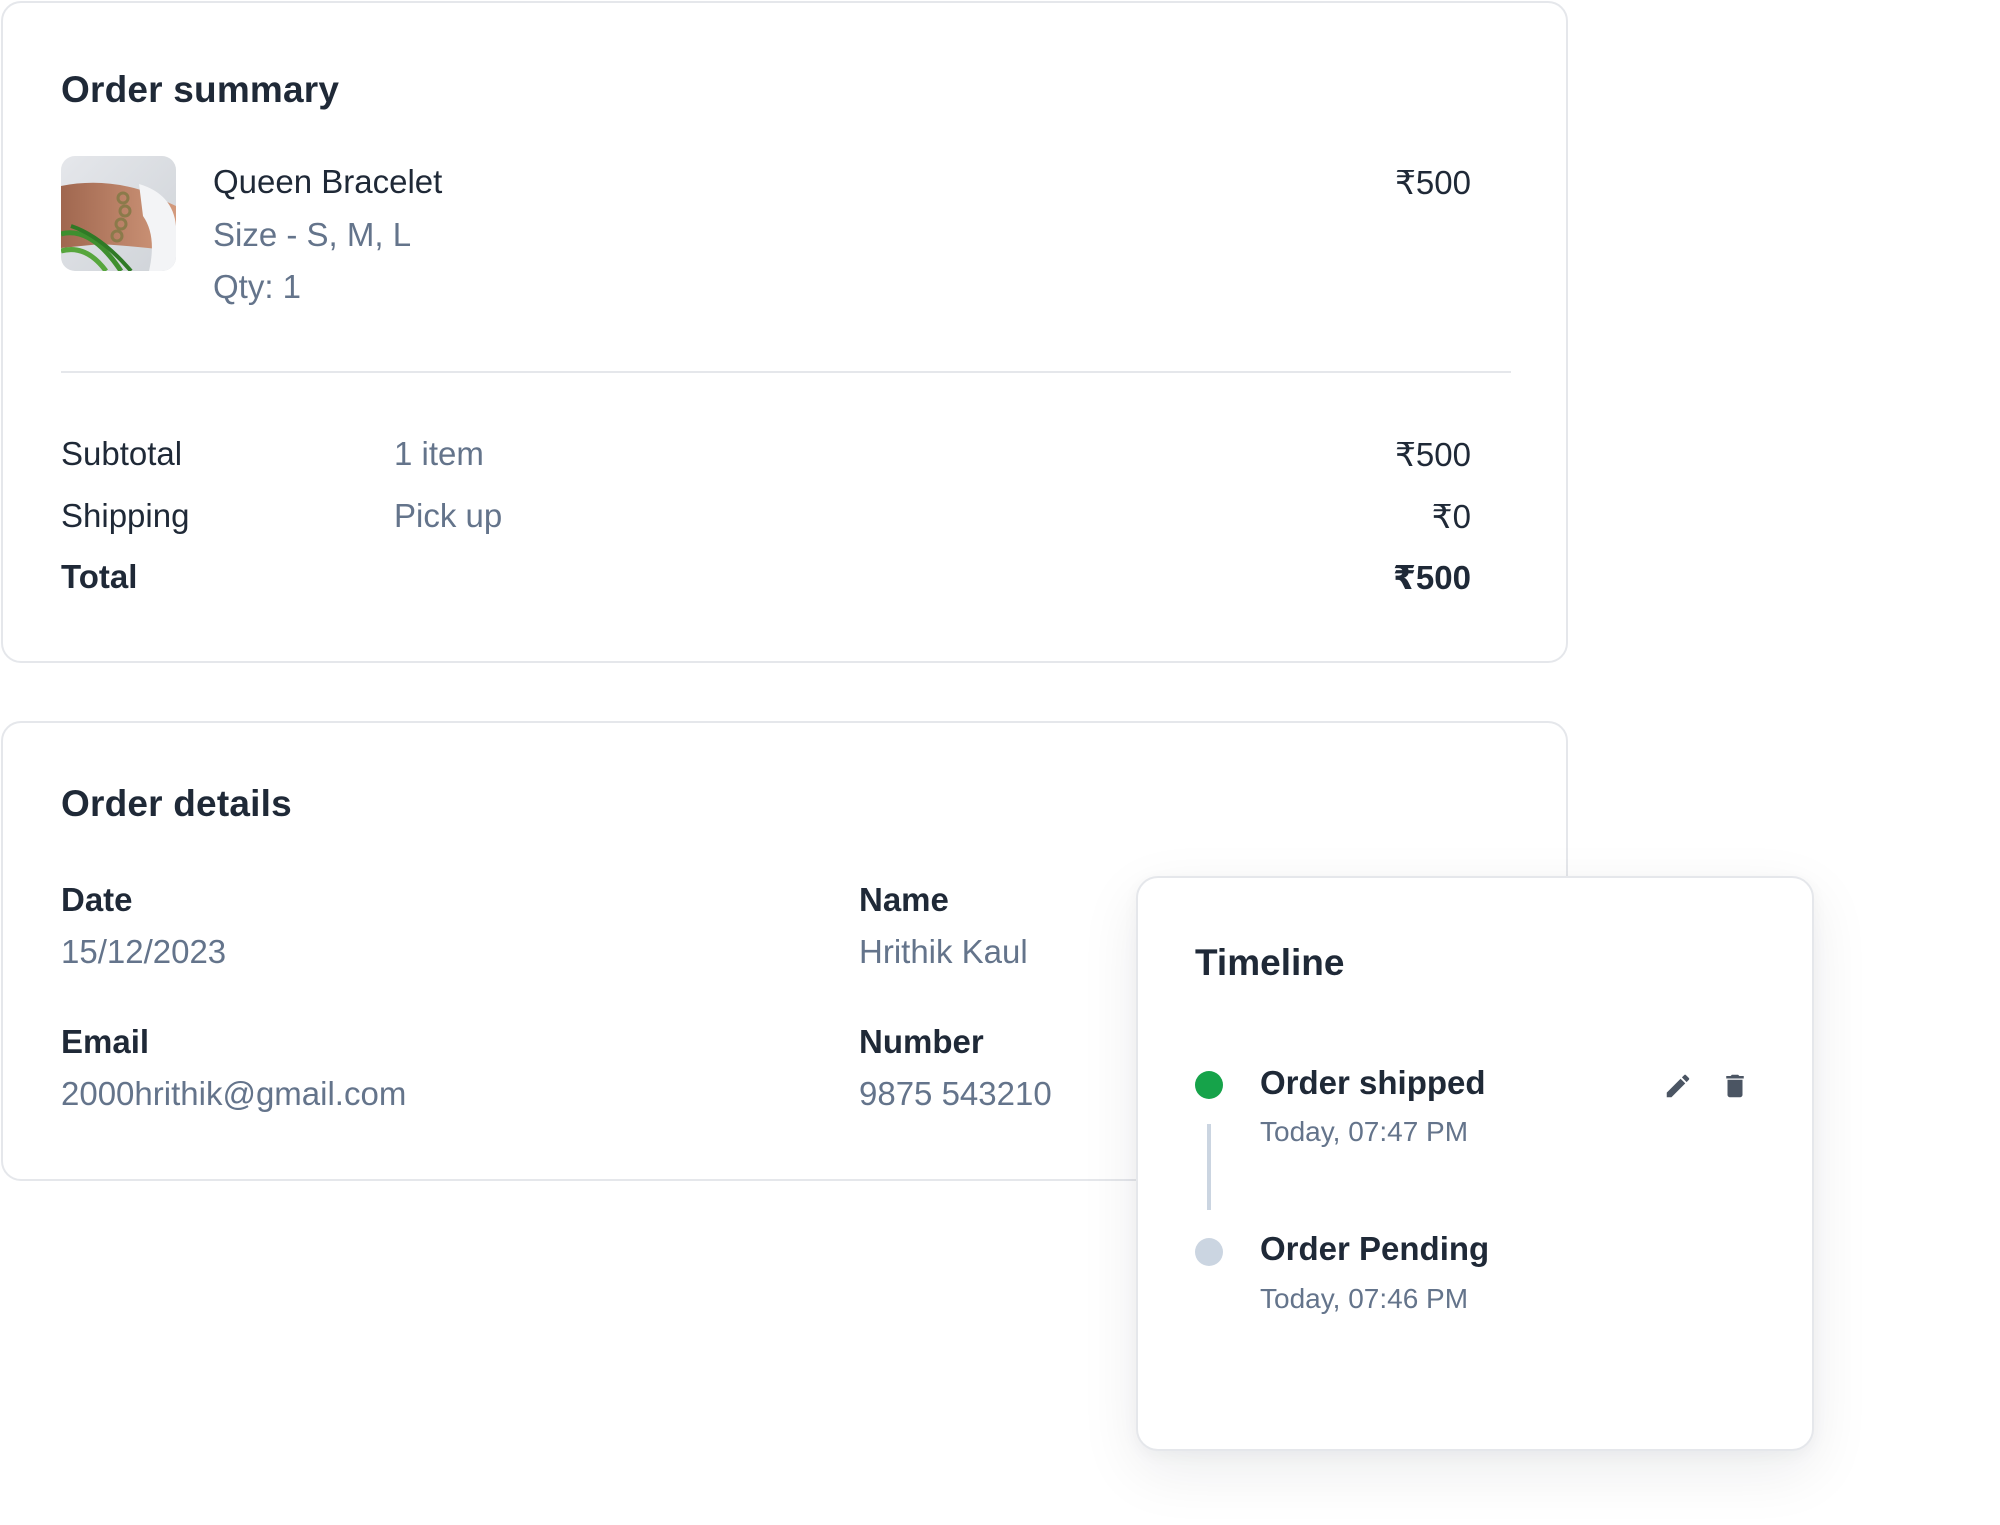  Describe the element at coordinates (122, 453) in the screenshot. I see `subtotal-label: Subtotal` at that location.